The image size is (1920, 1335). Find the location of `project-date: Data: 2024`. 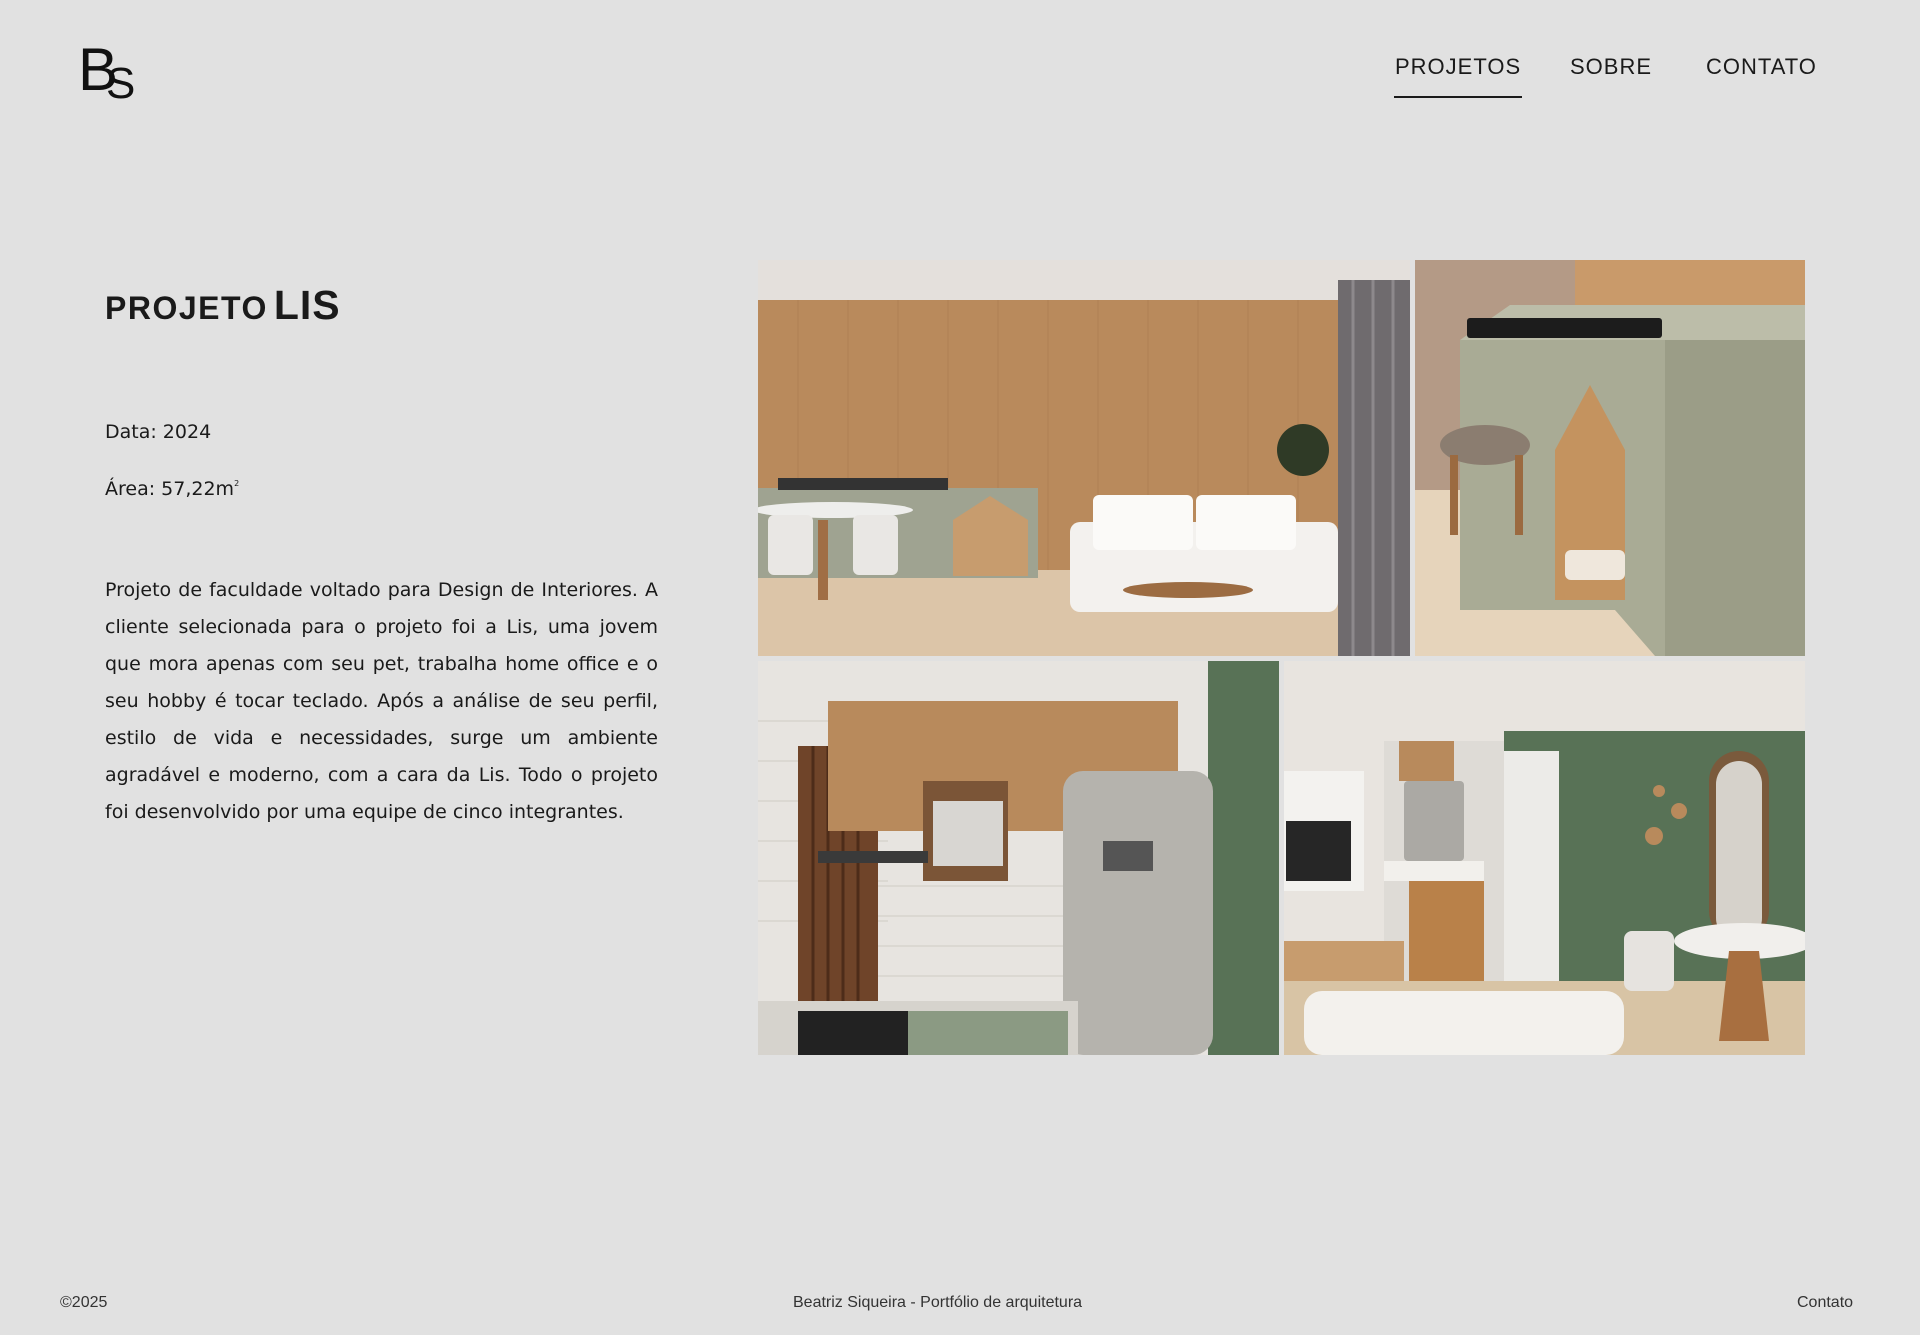

project-date: Data: 2024 is located at coordinates (158, 432).